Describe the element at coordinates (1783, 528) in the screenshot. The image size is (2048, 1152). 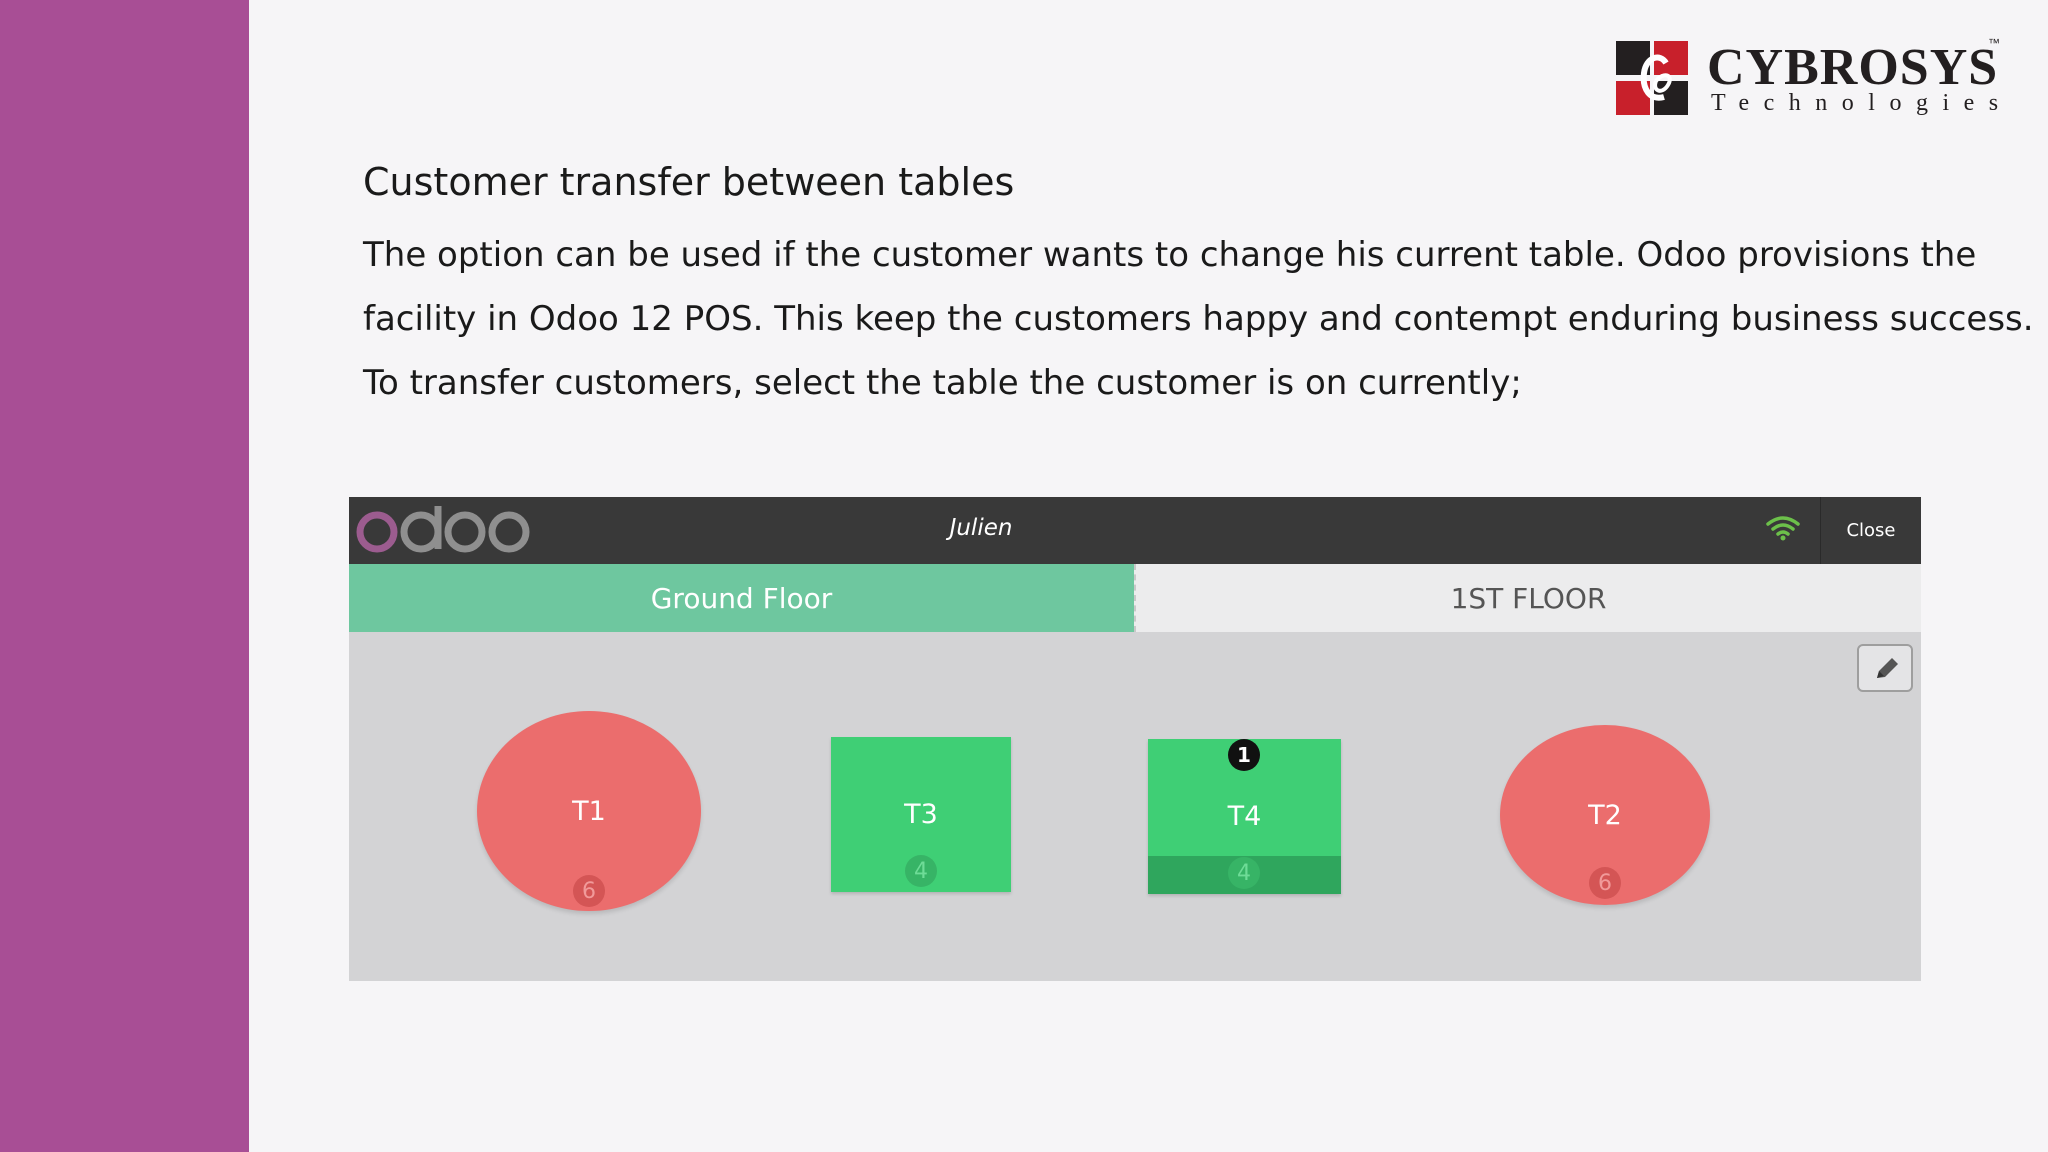
I see `wifi-icon` at that location.